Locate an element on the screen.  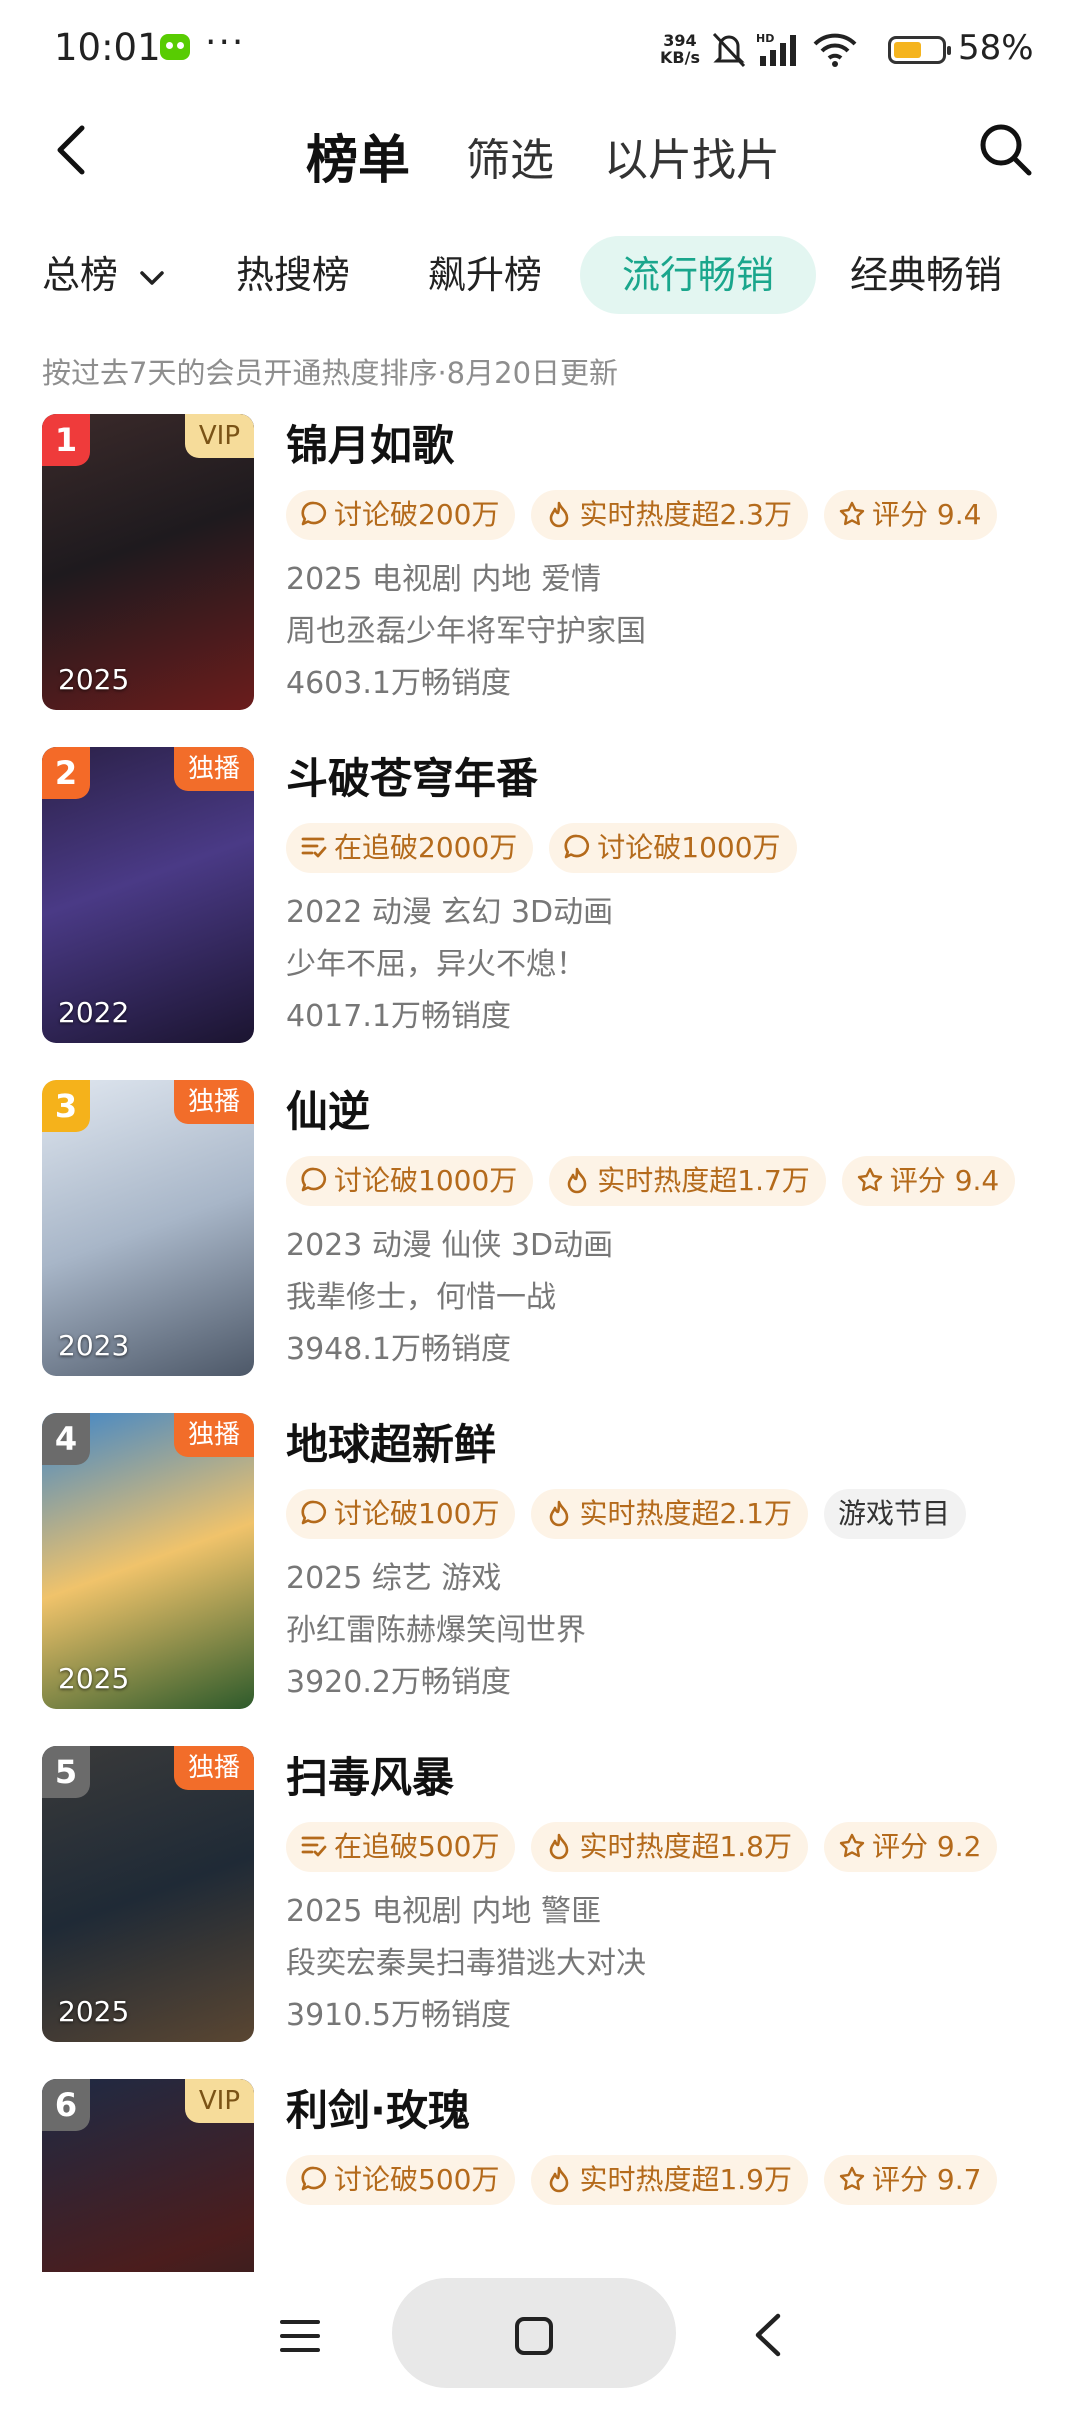
item-tags: 在追破500万 实时热度超1.8万 评分 9.2 is located at coordinates (676, 1849).